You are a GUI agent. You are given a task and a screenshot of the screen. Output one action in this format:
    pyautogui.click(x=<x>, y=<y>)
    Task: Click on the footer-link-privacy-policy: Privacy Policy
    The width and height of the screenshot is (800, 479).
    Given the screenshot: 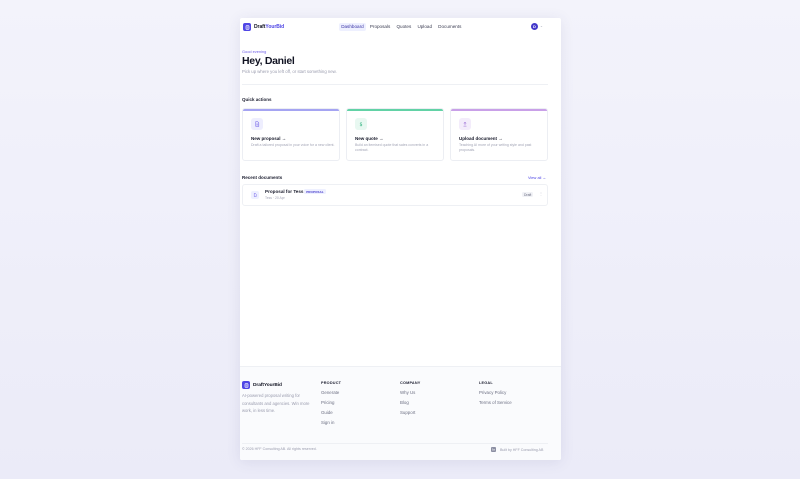 What is the action you would take?
    pyautogui.click(x=495, y=395)
    